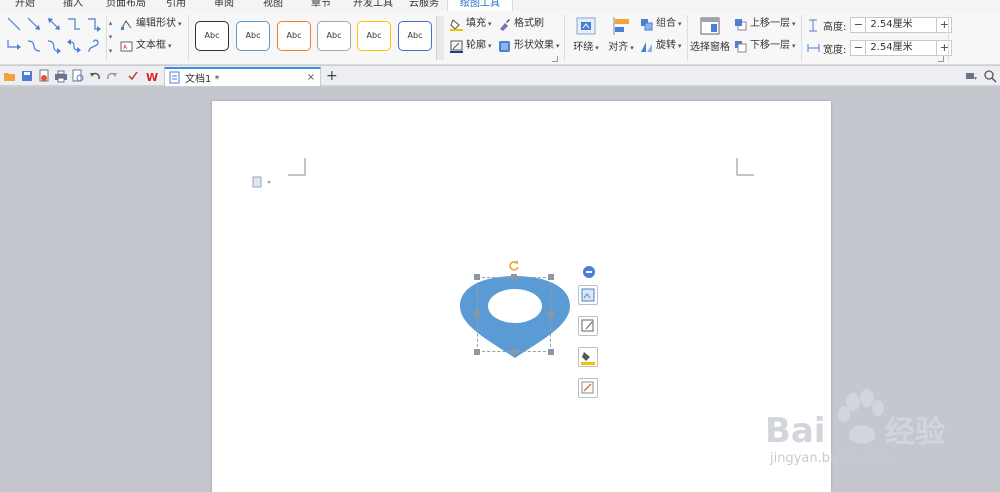  Describe the element at coordinates (14, 46) in the screenshot. I see `elbow-double-arrow-icon` at that location.